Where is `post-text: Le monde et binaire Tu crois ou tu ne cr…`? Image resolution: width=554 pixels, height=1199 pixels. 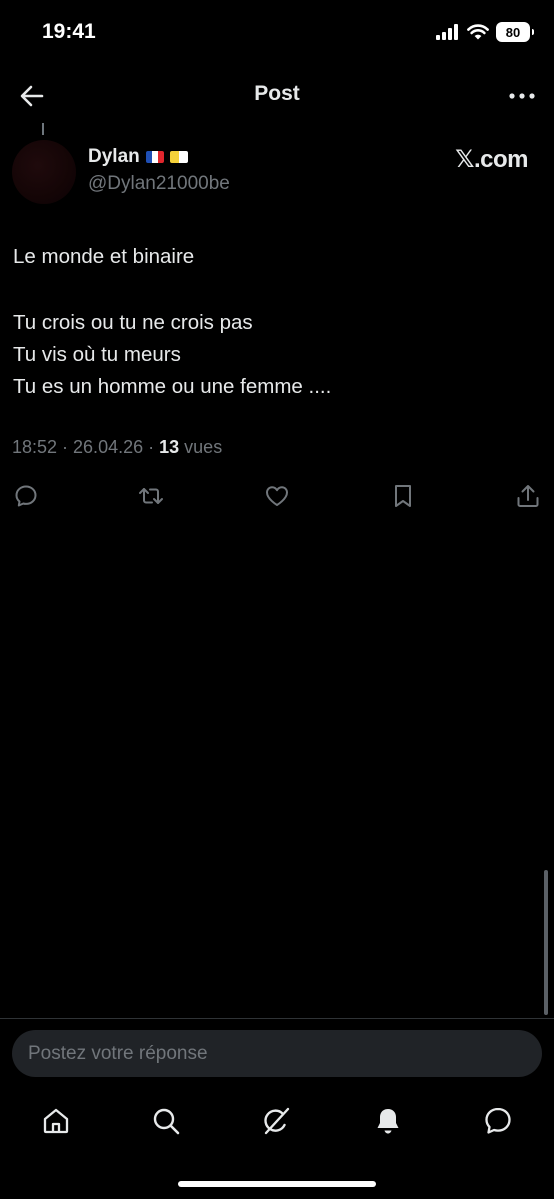
post-text: Le monde et binaire Tu crois ou tu ne cr… is located at coordinates (278, 322).